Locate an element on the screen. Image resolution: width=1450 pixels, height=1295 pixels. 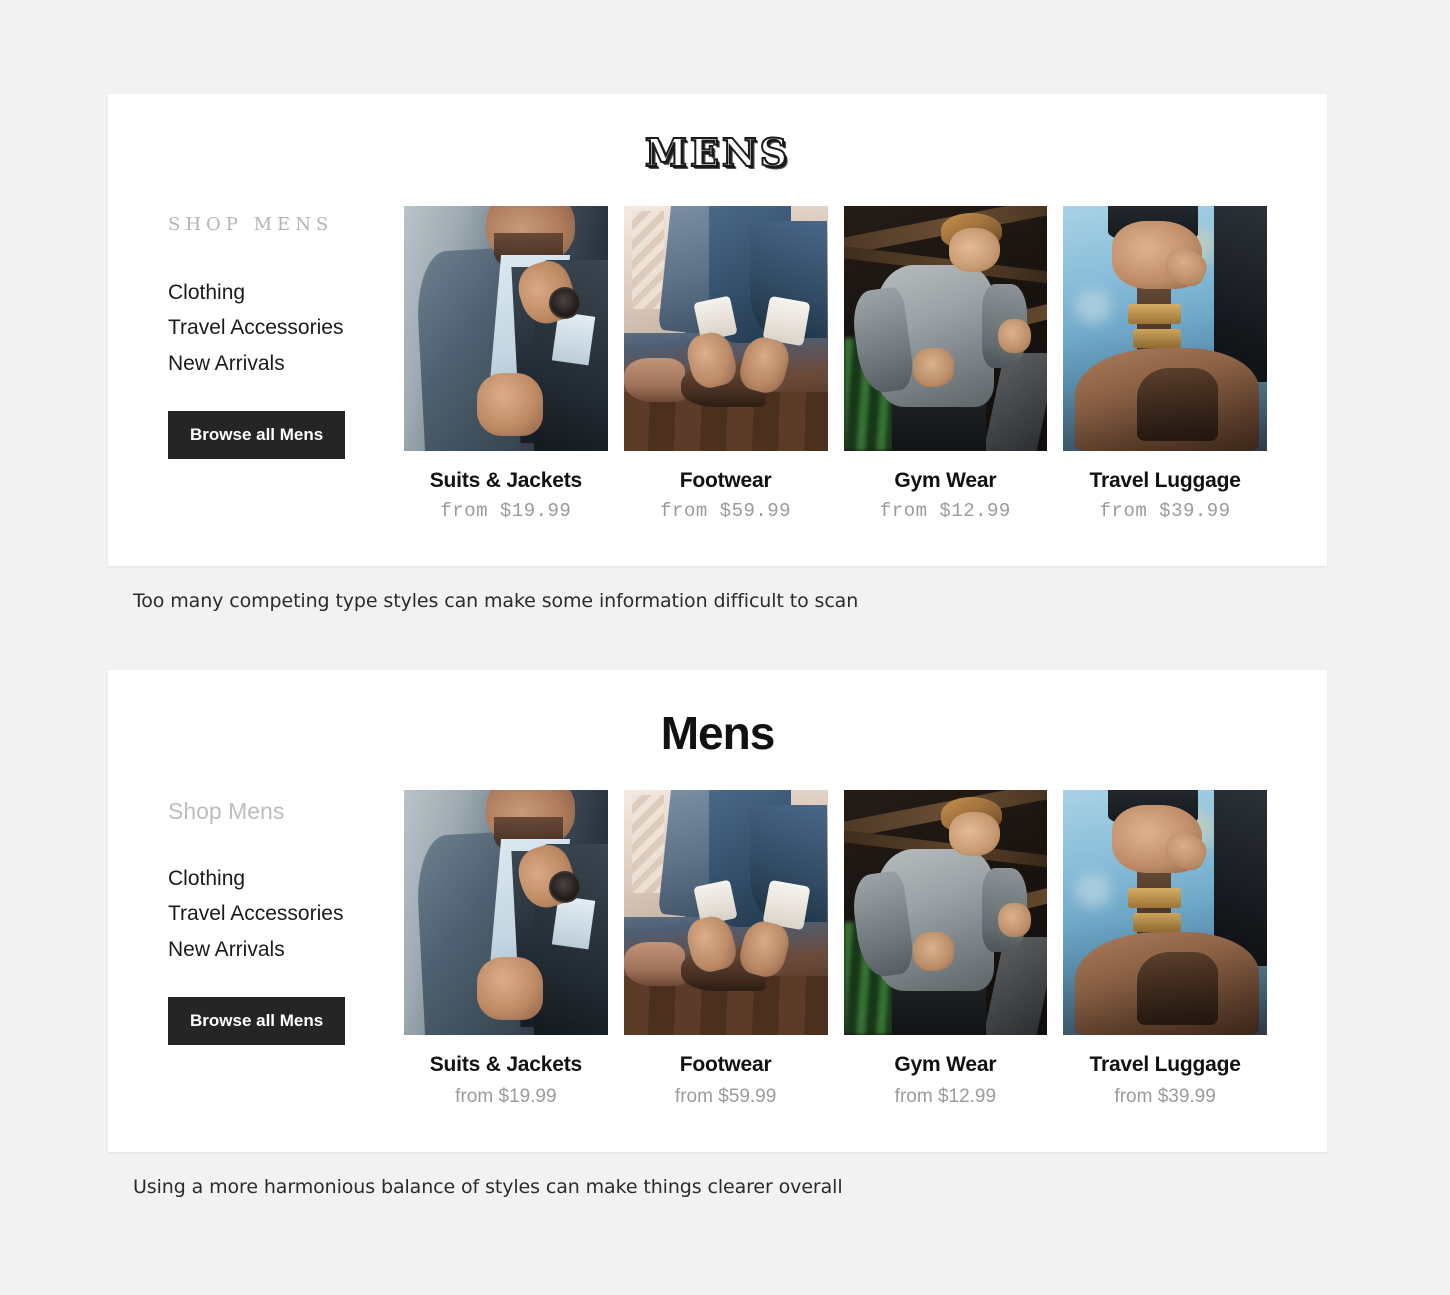
page-title: Mens is located at coordinates (718, 733).